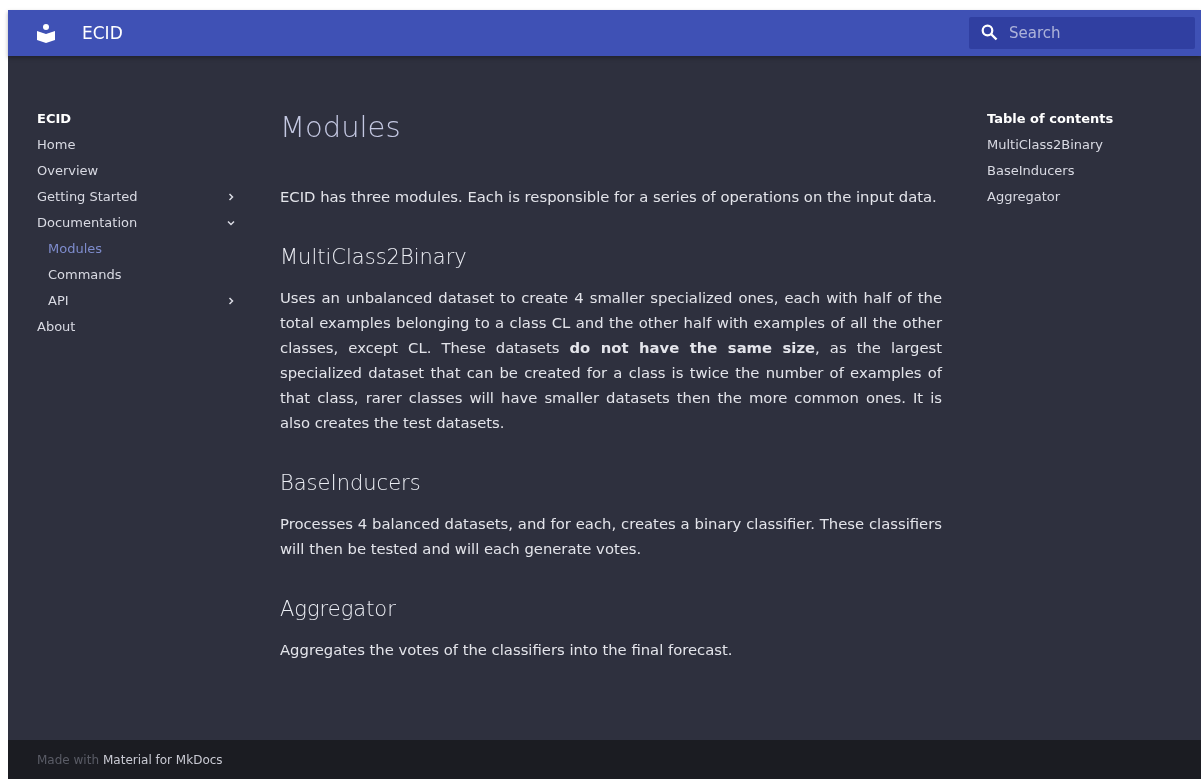 This screenshot has width=1201, height=779. I want to click on nav-link: About, so click(139, 327).